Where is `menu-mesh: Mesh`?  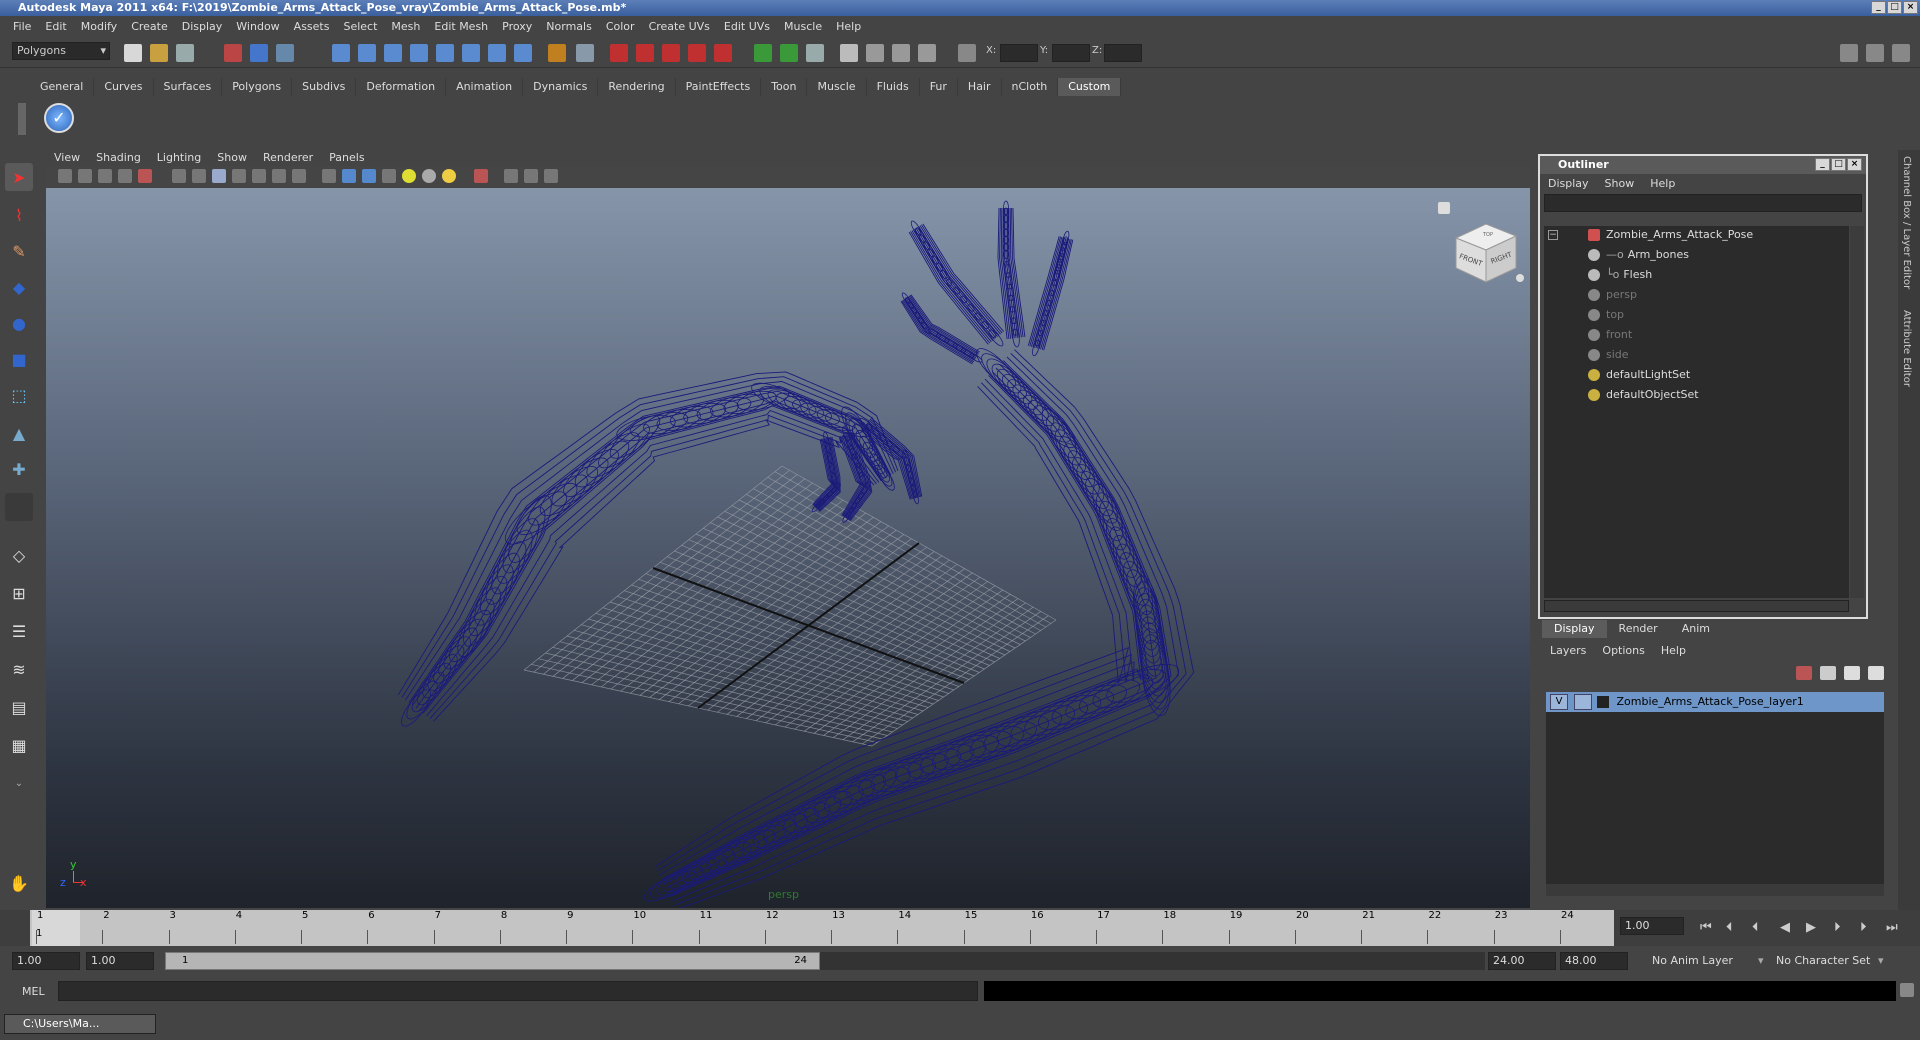 menu-mesh: Mesh is located at coordinates (405, 26).